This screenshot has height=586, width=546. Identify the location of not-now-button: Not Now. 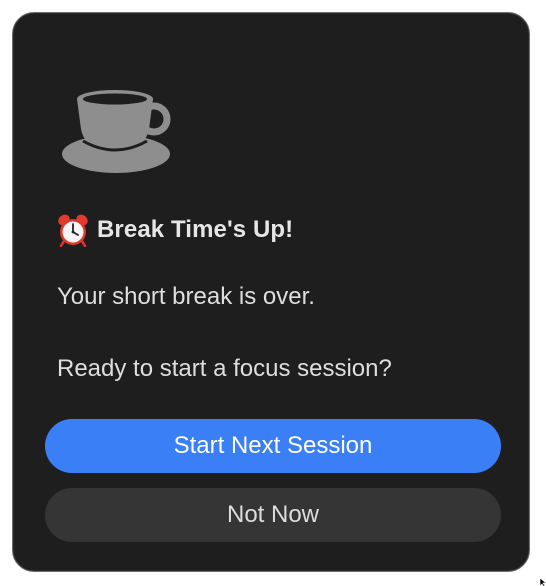
(273, 515).